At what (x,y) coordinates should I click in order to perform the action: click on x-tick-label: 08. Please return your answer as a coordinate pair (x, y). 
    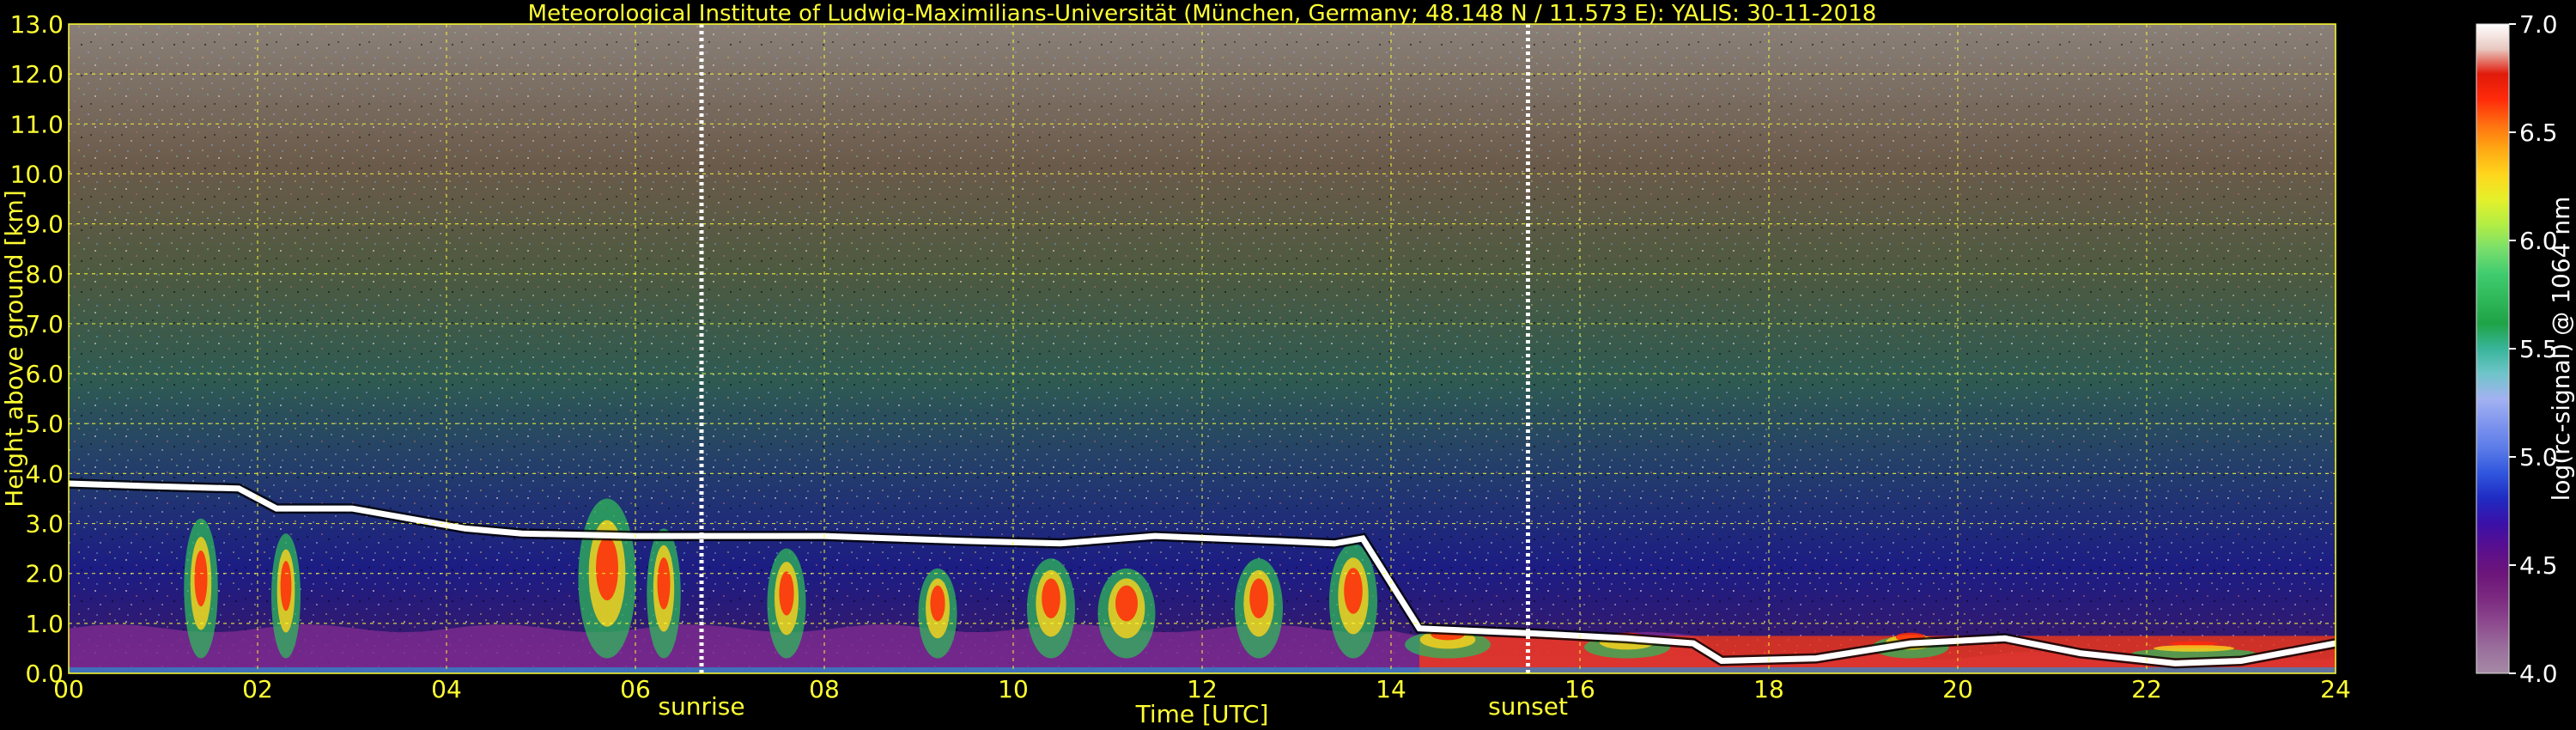
    Looking at the image, I should click on (824, 689).